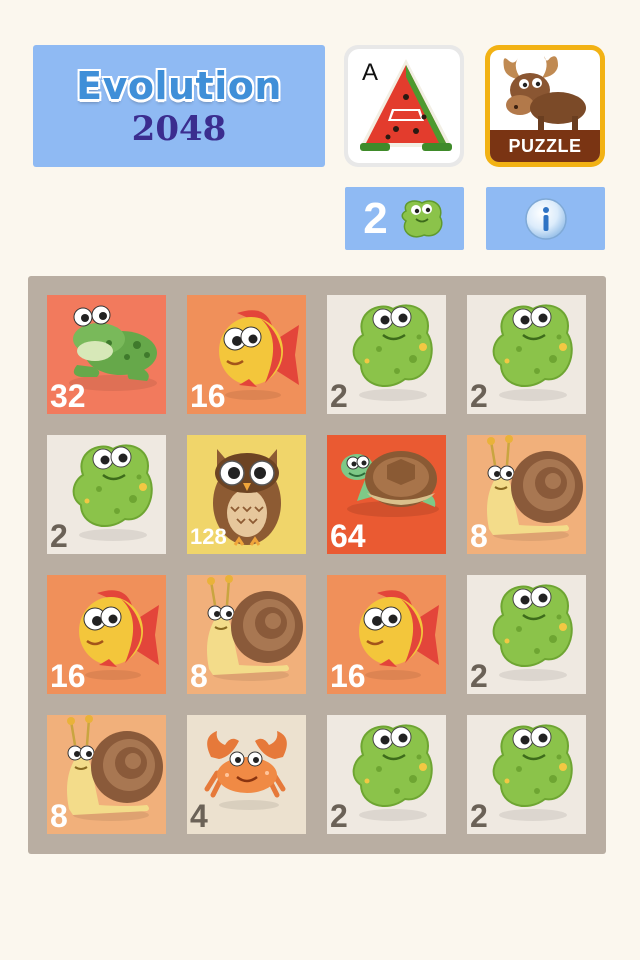  I want to click on logo-number: 2048, so click(179, 128).